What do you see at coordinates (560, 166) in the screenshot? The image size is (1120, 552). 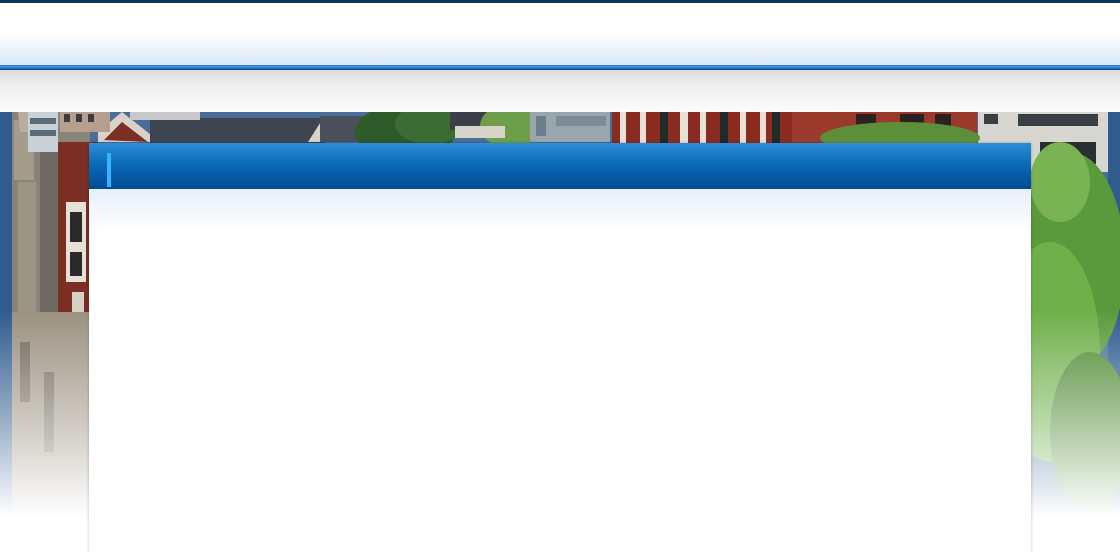 I see `panel-header` at bounding box center [560, 166].